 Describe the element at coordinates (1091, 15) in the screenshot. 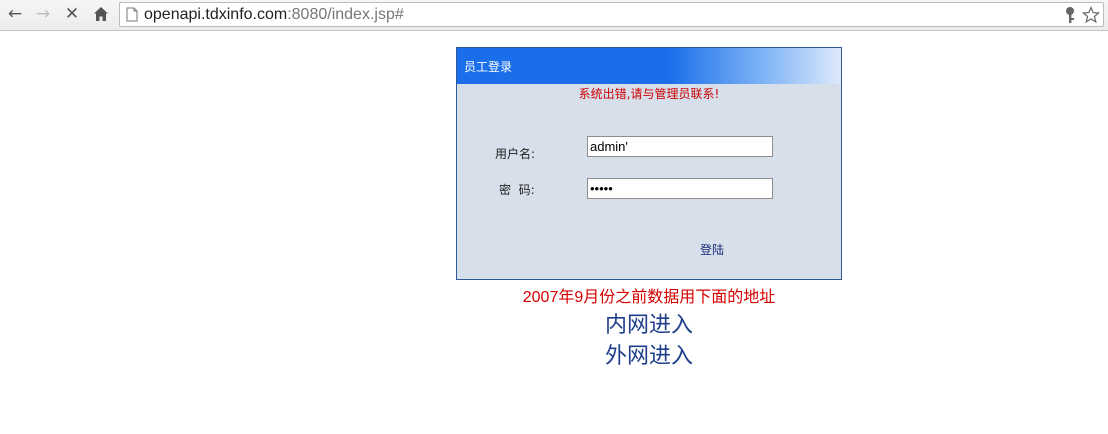

I see `bookmark-star-icon` at that location.